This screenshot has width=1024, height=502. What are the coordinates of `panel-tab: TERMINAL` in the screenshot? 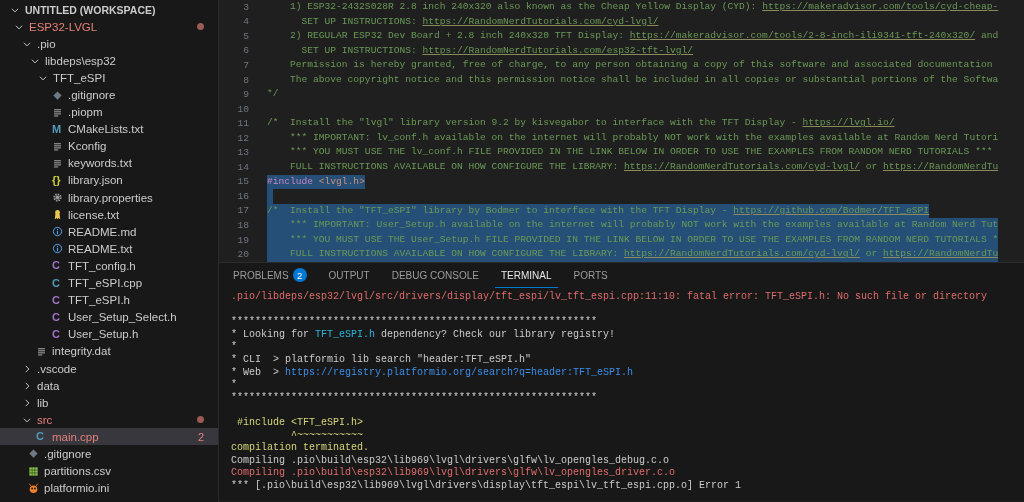 It's located at (526, 275).